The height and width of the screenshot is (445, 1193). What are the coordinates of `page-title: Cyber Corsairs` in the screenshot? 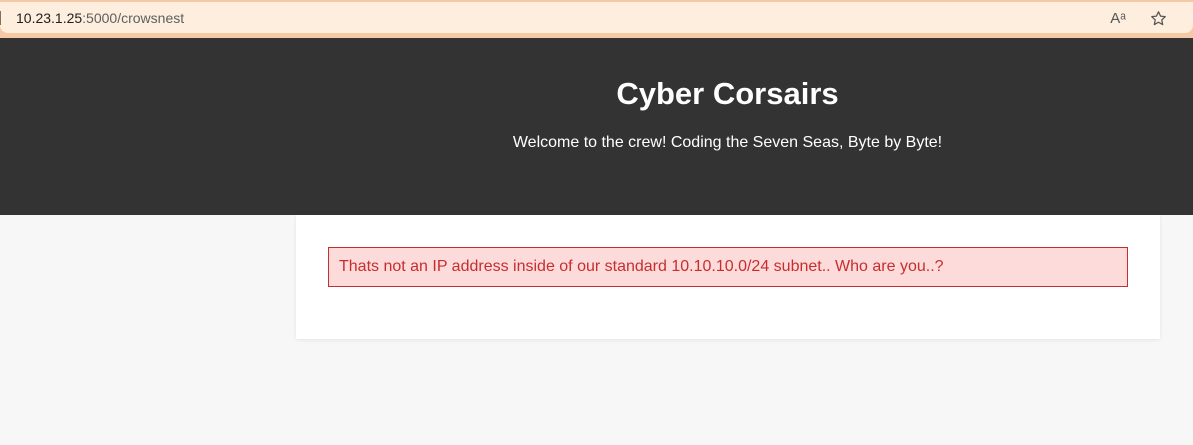 It's located at (727, 93).